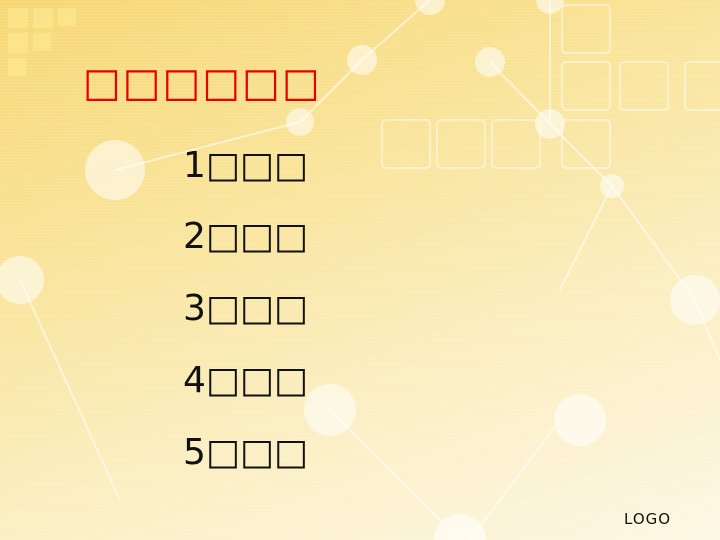 The width and height of the screenshot is (720, 540). Describe the element at coordinates (245, 165) in the screenshot. I see `list-item: 1□□□` at that location.